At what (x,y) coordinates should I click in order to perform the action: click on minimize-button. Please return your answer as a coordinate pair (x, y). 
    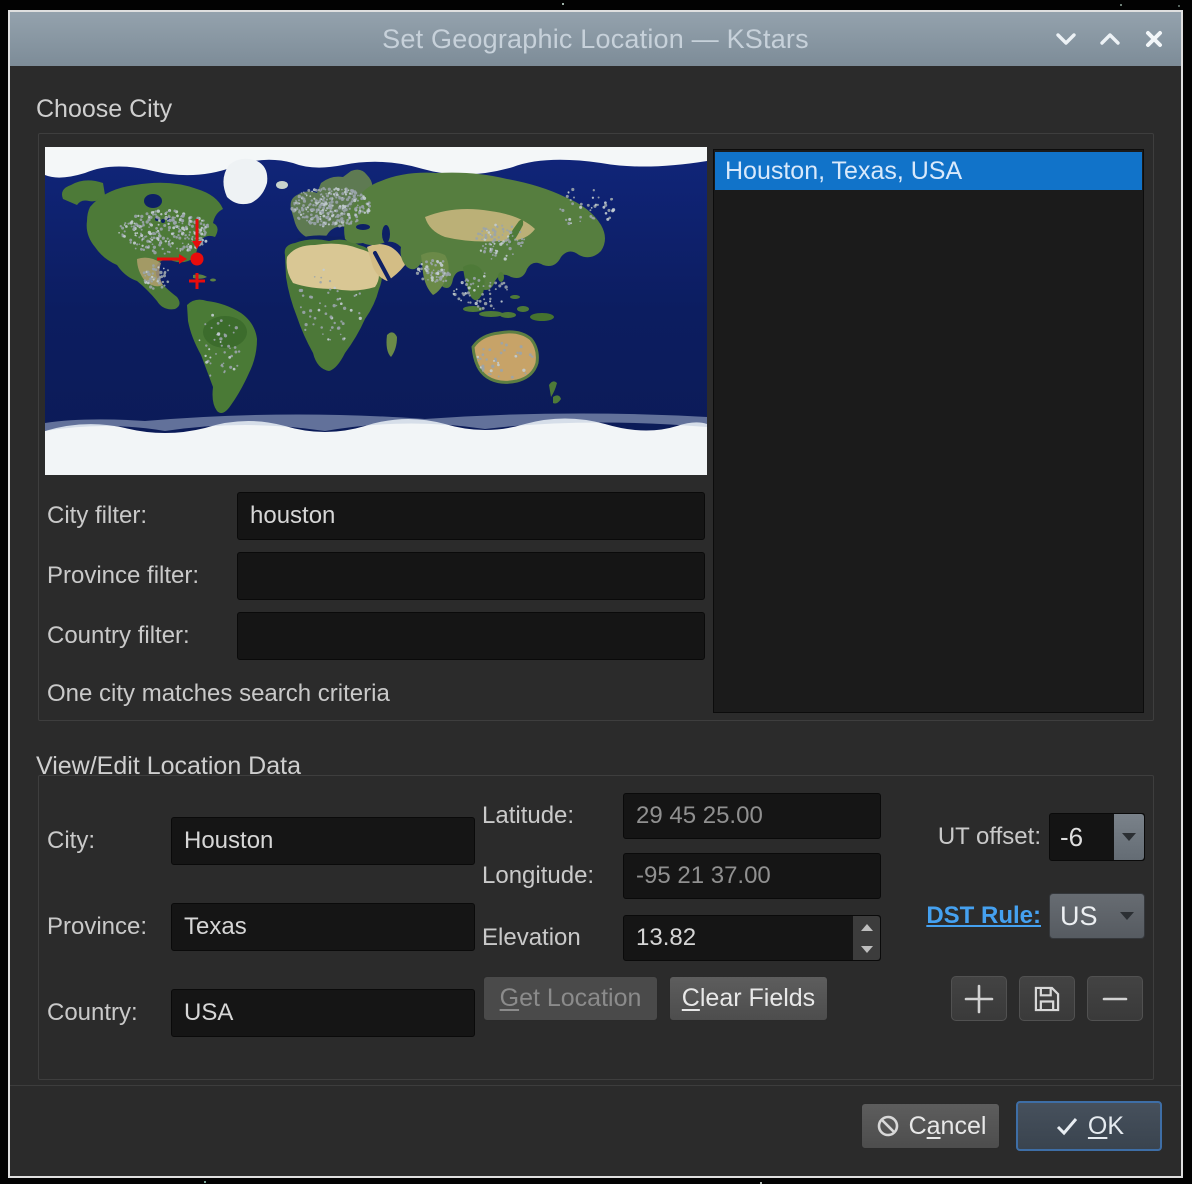
    Looking at the image, I should click on (1066, 39).